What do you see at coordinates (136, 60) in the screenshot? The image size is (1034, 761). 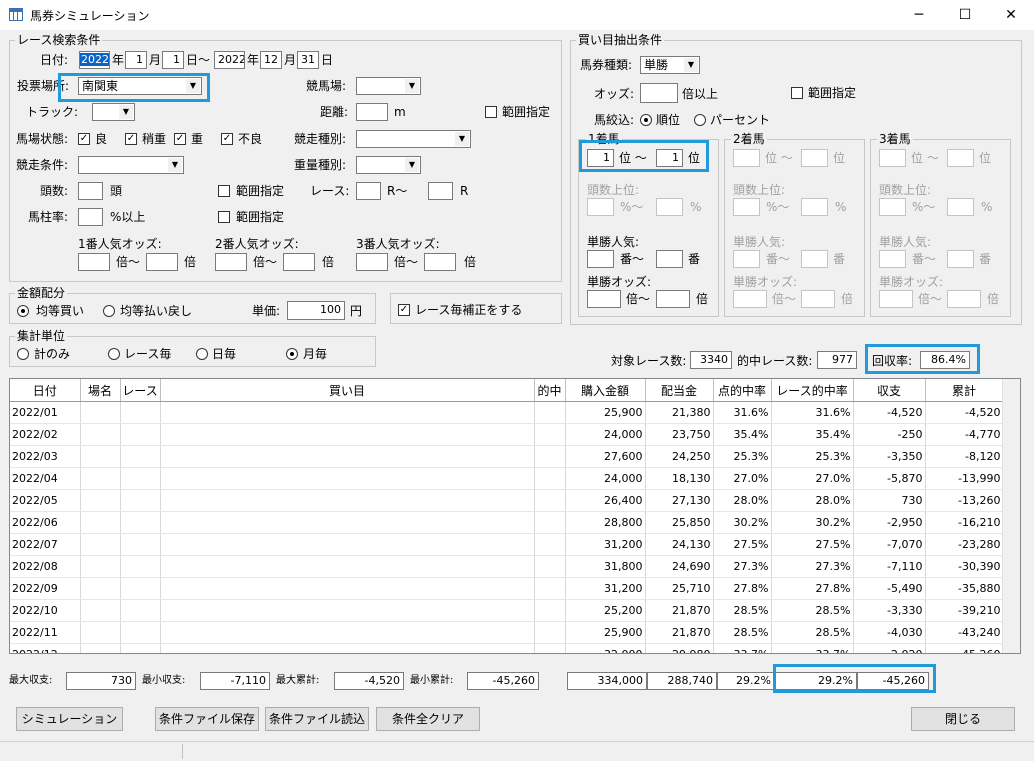 I see `from-month-input: 1` at bounding box center [136, 60].